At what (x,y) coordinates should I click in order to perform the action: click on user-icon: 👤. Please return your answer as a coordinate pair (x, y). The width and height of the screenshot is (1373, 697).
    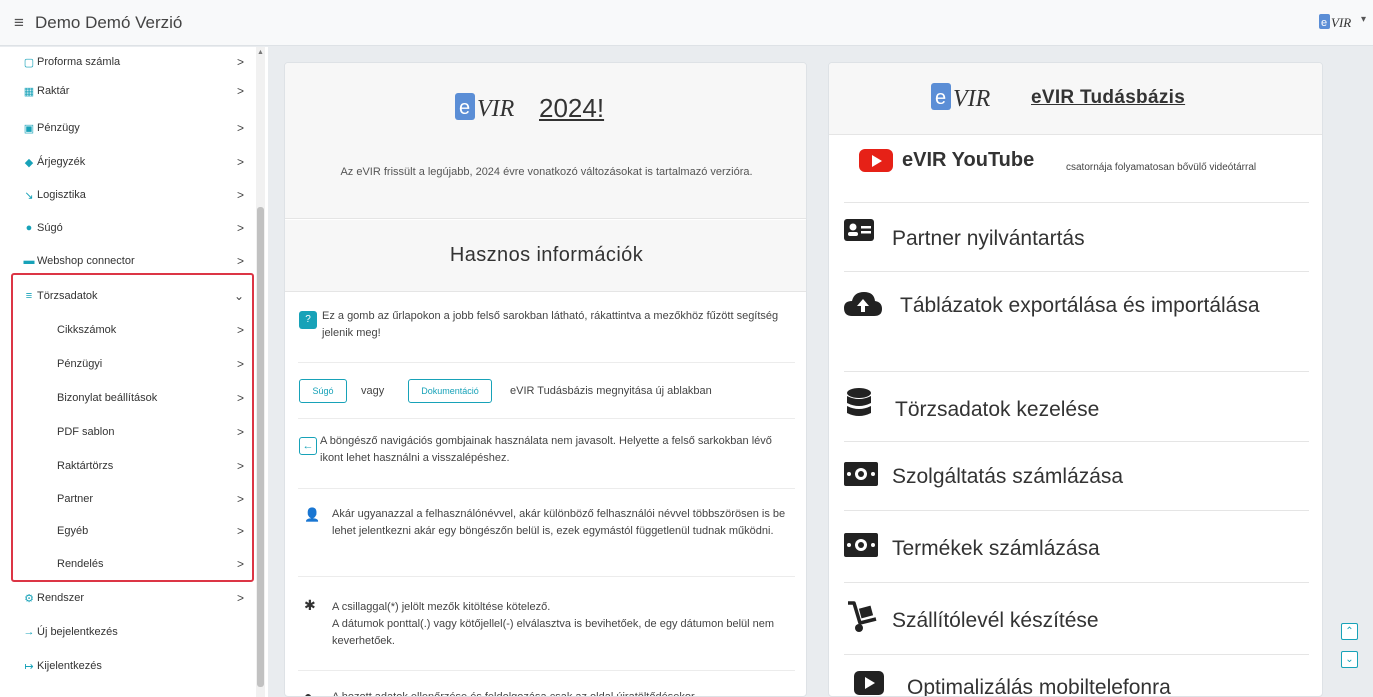
    Looking at the image, I should click on (312, 514).